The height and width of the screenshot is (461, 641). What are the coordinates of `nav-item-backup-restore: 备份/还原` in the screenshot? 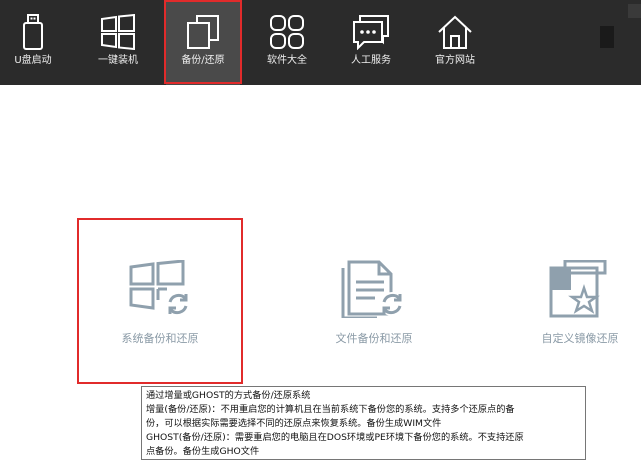 It's located at (203, 42).